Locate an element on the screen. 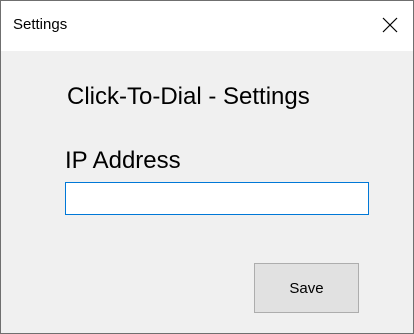 The height and width of the screenshot is (334, 414). ip-address-input is located at coordinates (217, 198).